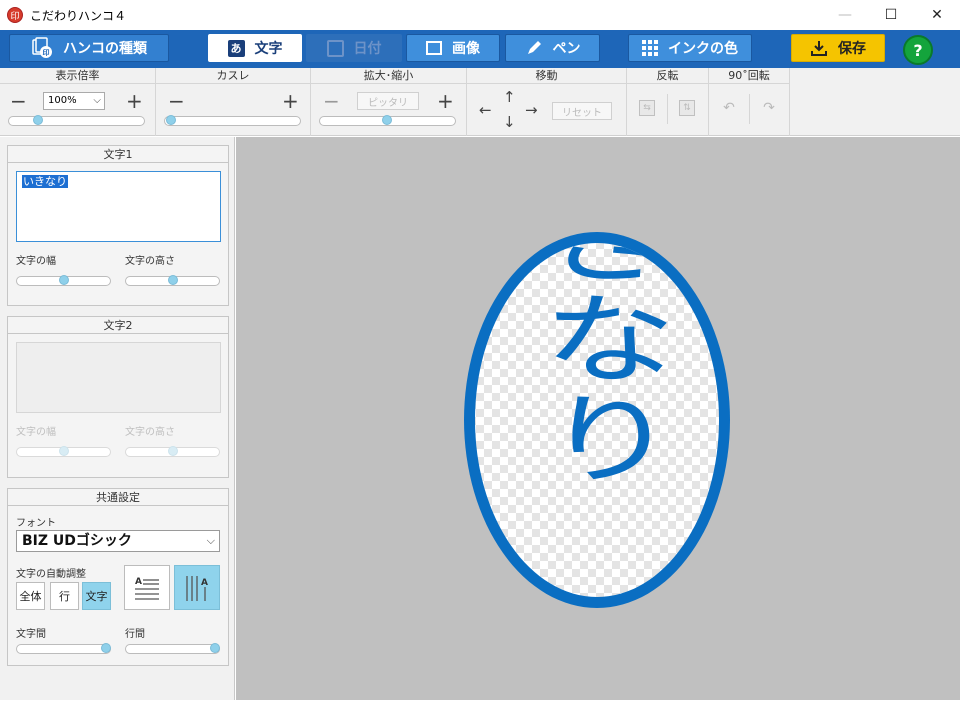  What do you see at coordinates (76, 120) in the screenshot?
I see `zoom-slider` at bounding box center [76, 120].